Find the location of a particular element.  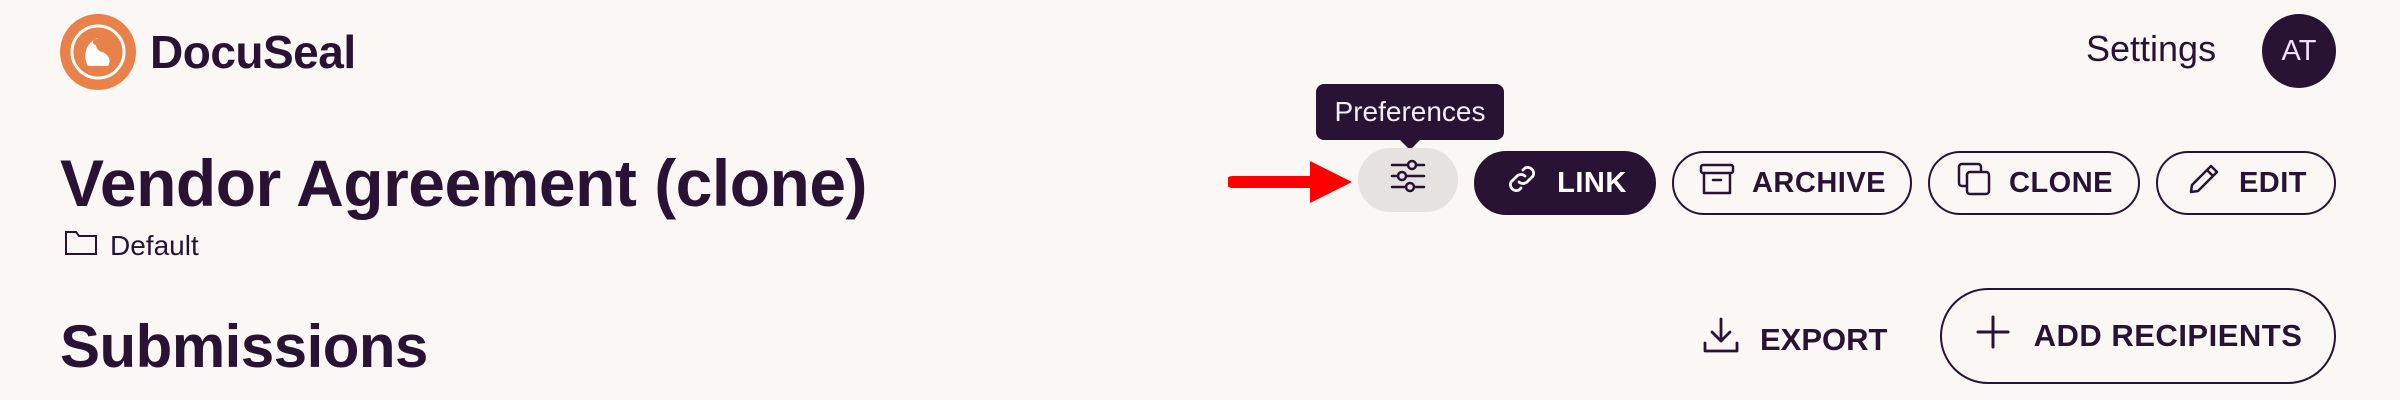

avatar: AT is located at coordinates (2299, 51).